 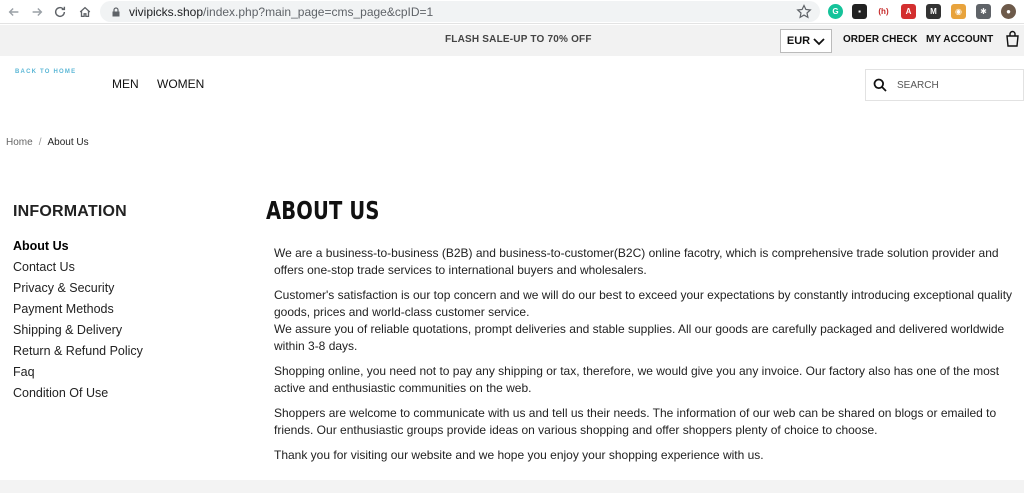 I want to click on breadcrumb-home-link: Home, so click(x=19, y=142).